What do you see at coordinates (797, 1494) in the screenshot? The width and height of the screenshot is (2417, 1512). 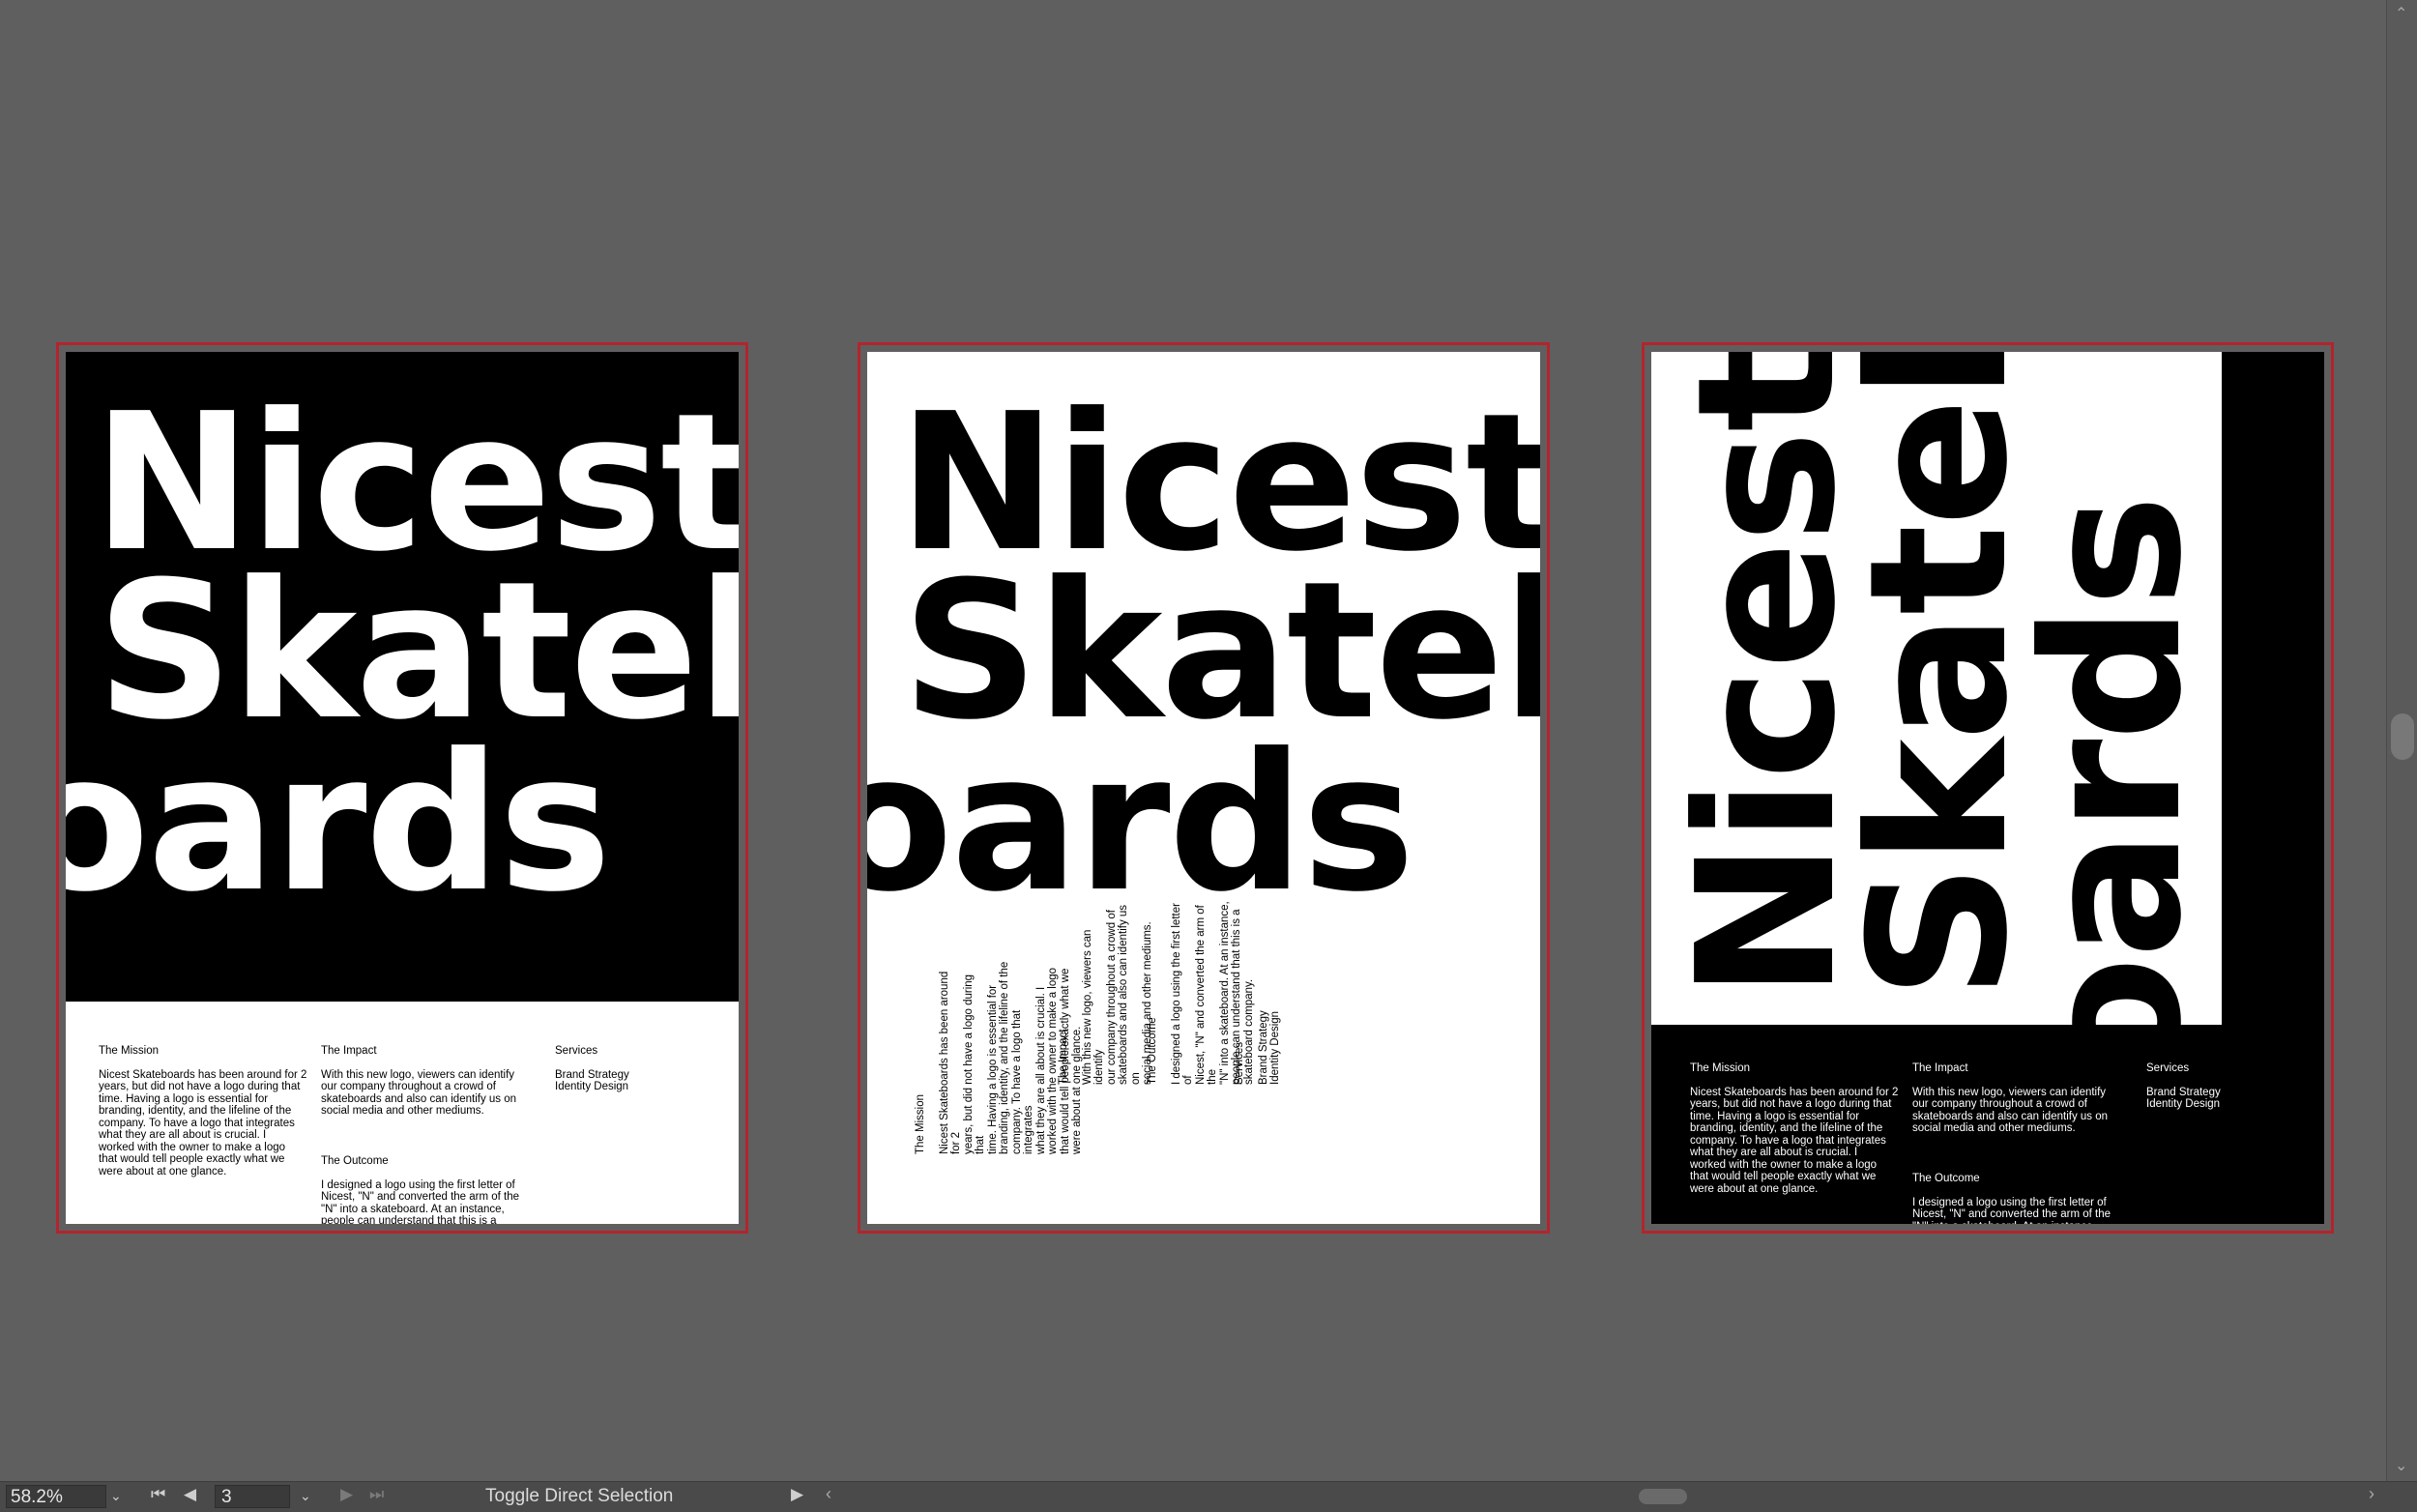 I see `status-menu-arrow-icon: ▶` at bounding box center [797, 1494].